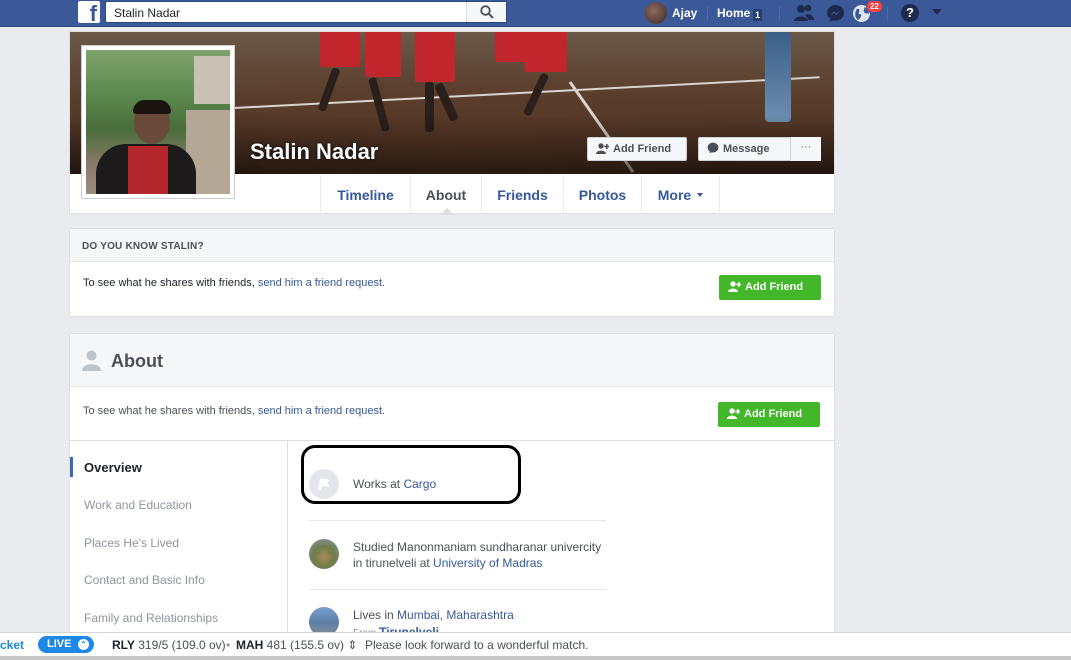  I want to click on court-line, so click(520, 93).